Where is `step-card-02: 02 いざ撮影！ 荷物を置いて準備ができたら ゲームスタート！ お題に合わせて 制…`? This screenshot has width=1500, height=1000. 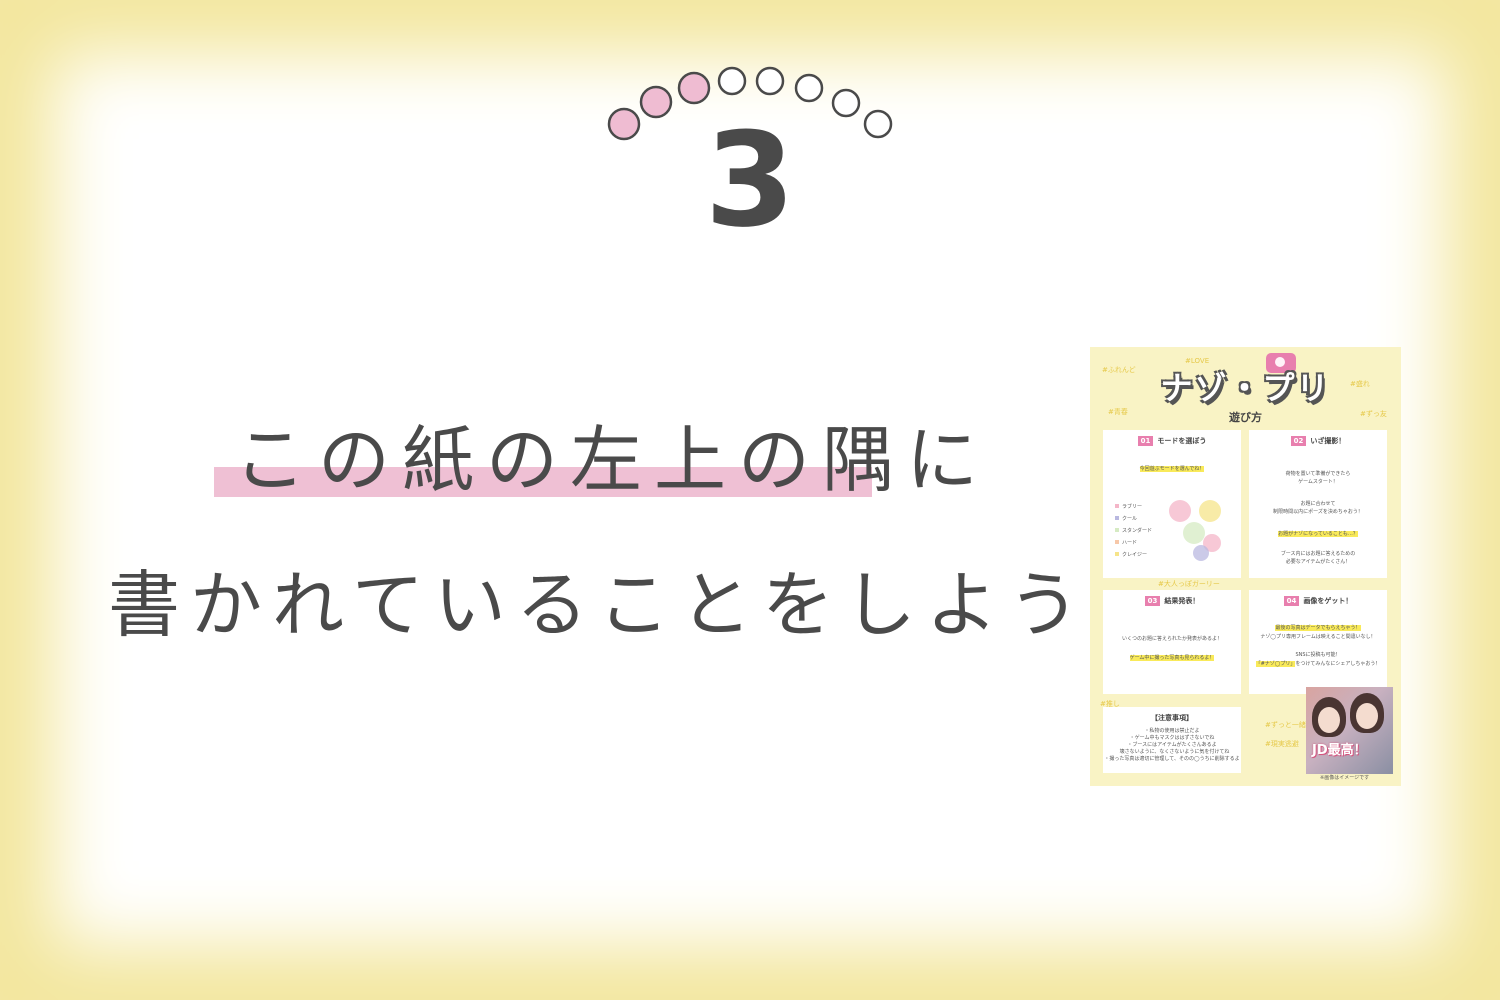
step-card-02: 02 いざ撮影！ 荷物を置いて準備ができたら ゲームスタート！ お題に合わせて 制… is located at coordinates (1318, 504).